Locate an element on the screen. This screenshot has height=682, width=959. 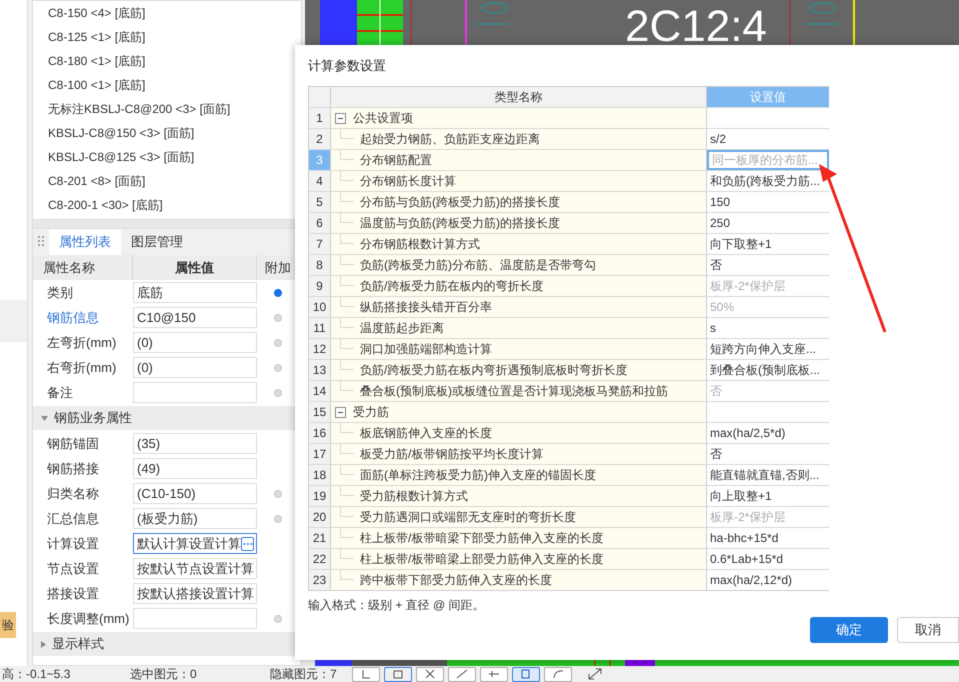
setting-name: 叠合板(预制底板)或板缝位置是否计算现浇板马凳筋和拉筋 is located at coordinates (514, 391).